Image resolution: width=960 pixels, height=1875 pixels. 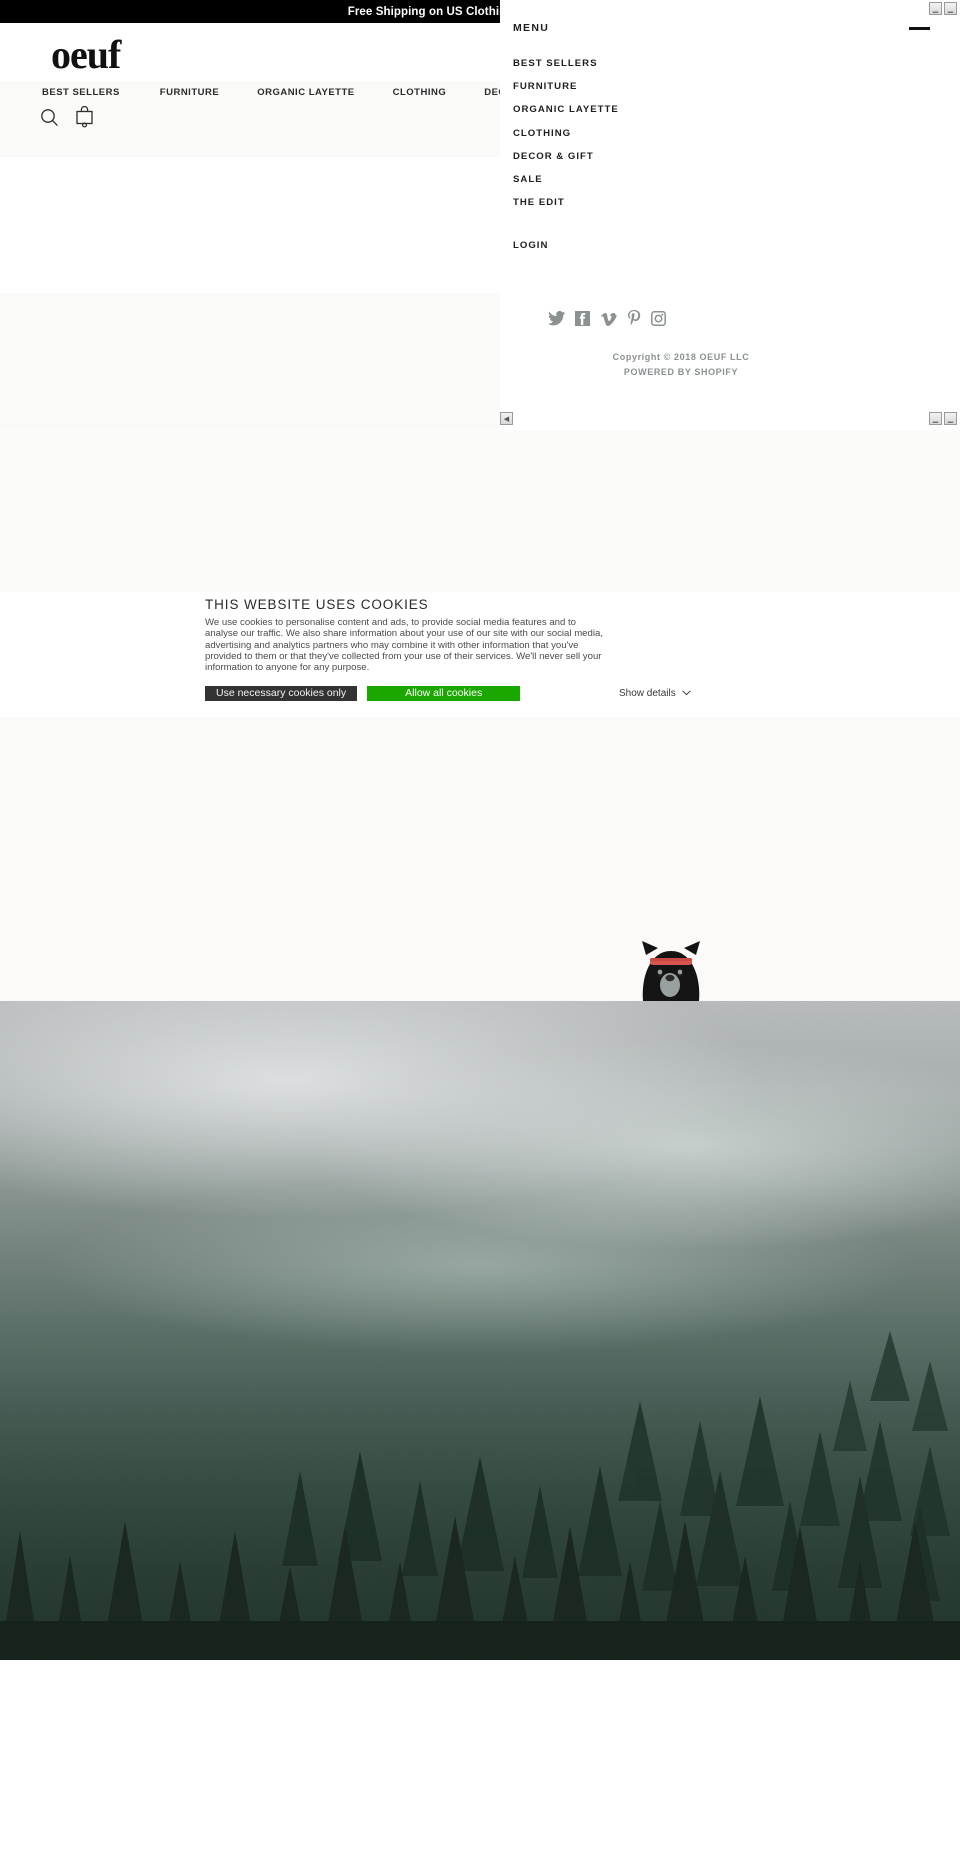 What do you see at coordinates (444, 693) in the screenshot?
I see `allow-all-cookies-button: Allow all cookies` at bounding box center [444, 693].